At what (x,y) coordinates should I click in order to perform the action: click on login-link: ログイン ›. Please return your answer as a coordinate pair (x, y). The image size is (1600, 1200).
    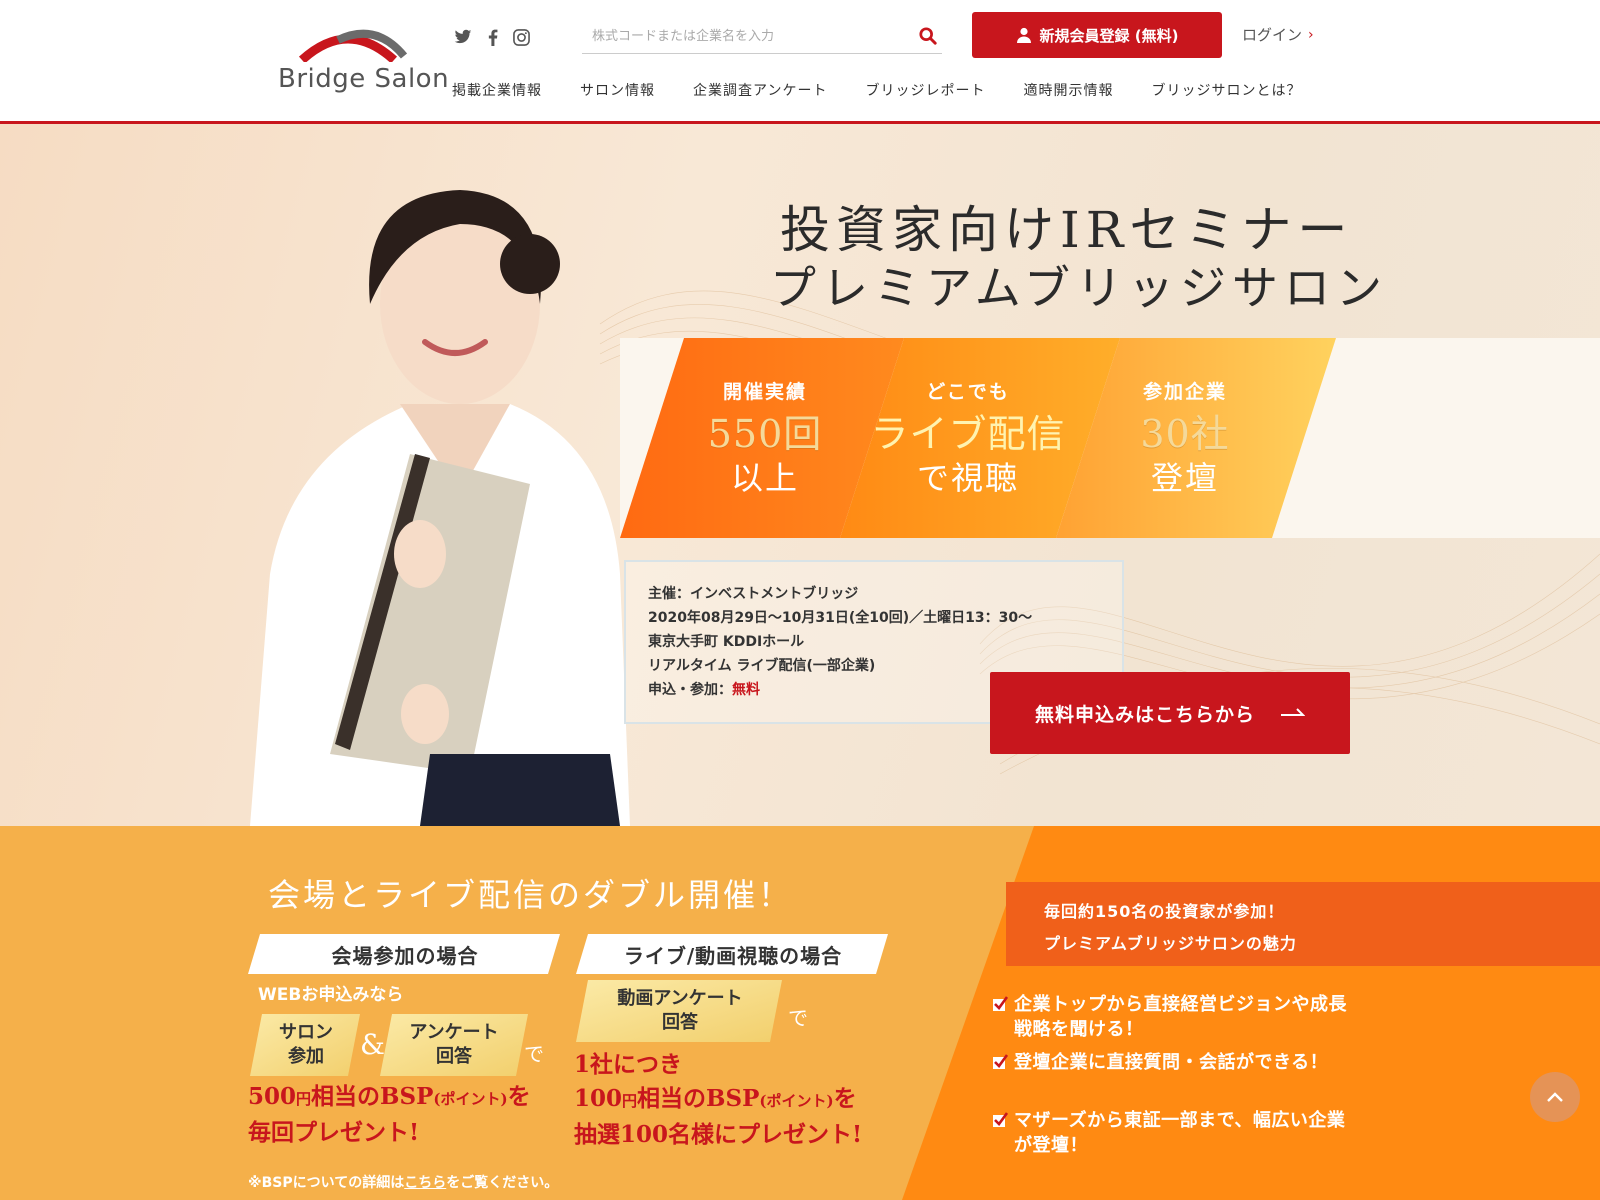
    Looking at the image, I should click on (1278, 34).